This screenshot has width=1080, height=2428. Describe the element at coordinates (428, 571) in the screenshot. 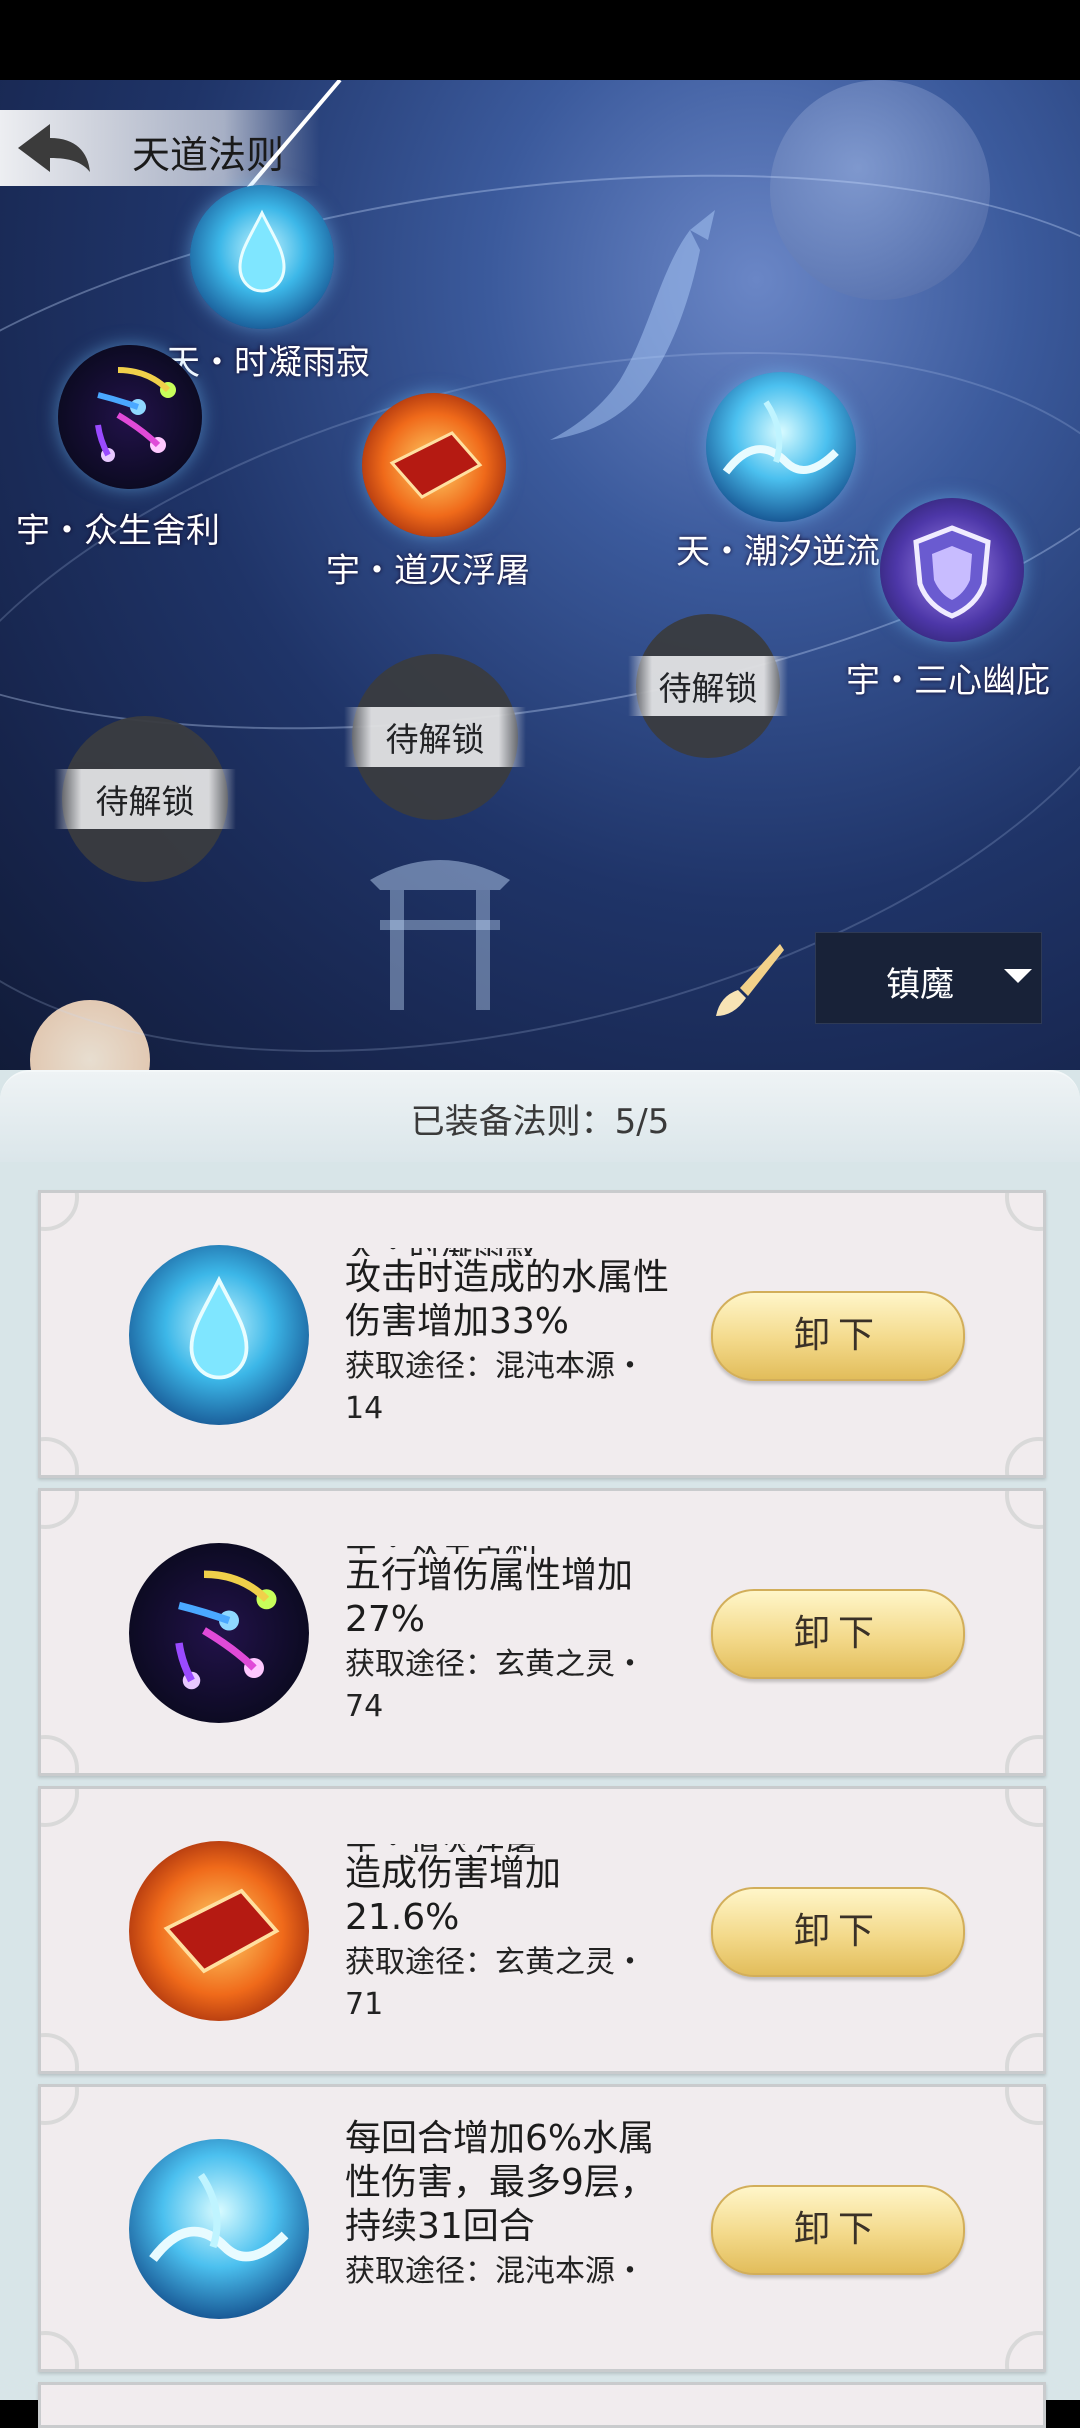

I see `law-node-label: 宇・道灭浮屠` at that location.